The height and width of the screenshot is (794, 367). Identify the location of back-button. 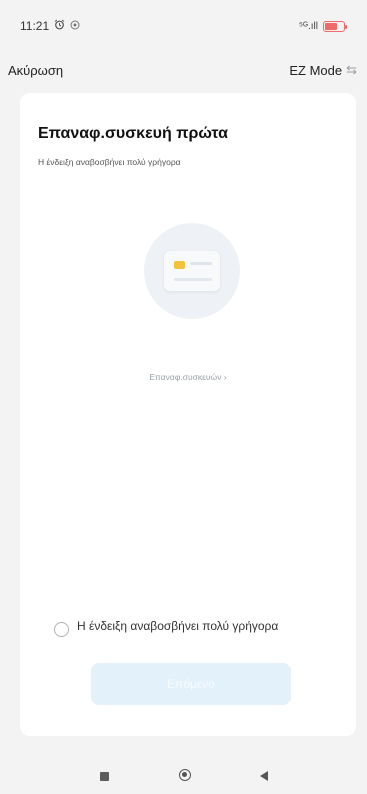
(264, 776).